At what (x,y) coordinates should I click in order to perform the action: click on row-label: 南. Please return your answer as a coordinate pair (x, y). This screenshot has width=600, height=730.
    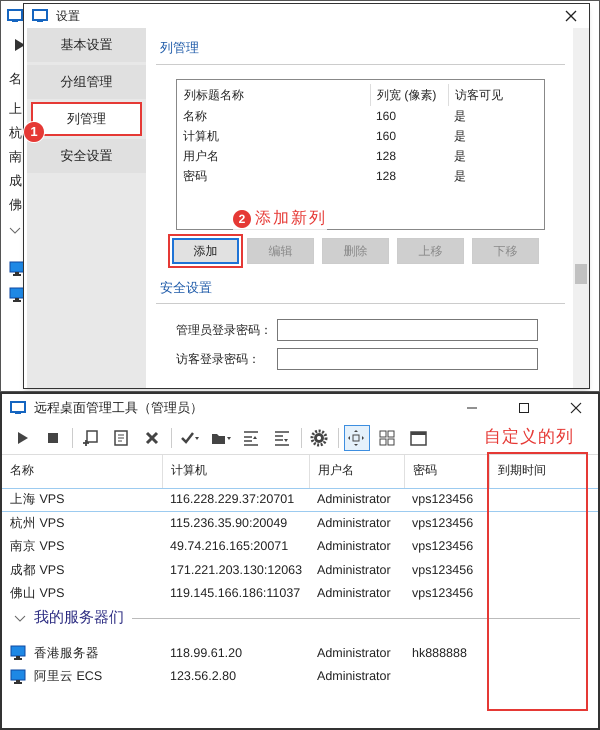
    Looking at the image, I should click on (15, 157).